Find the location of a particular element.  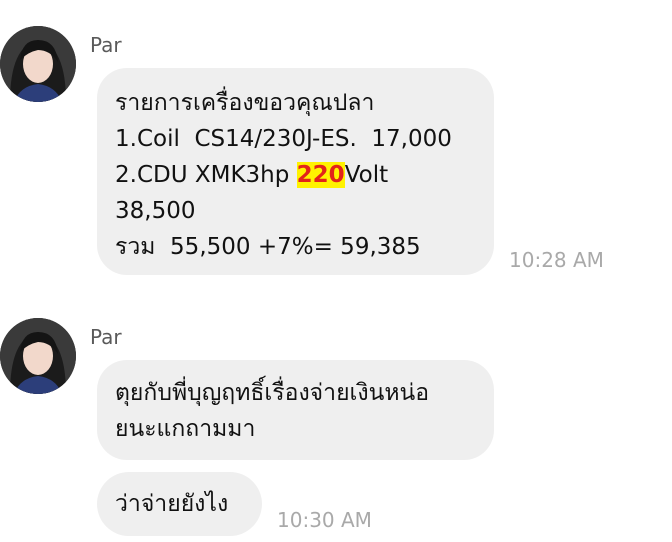

message-line: ว่าจ่ายยังไง is located at coordinates (172, 504).